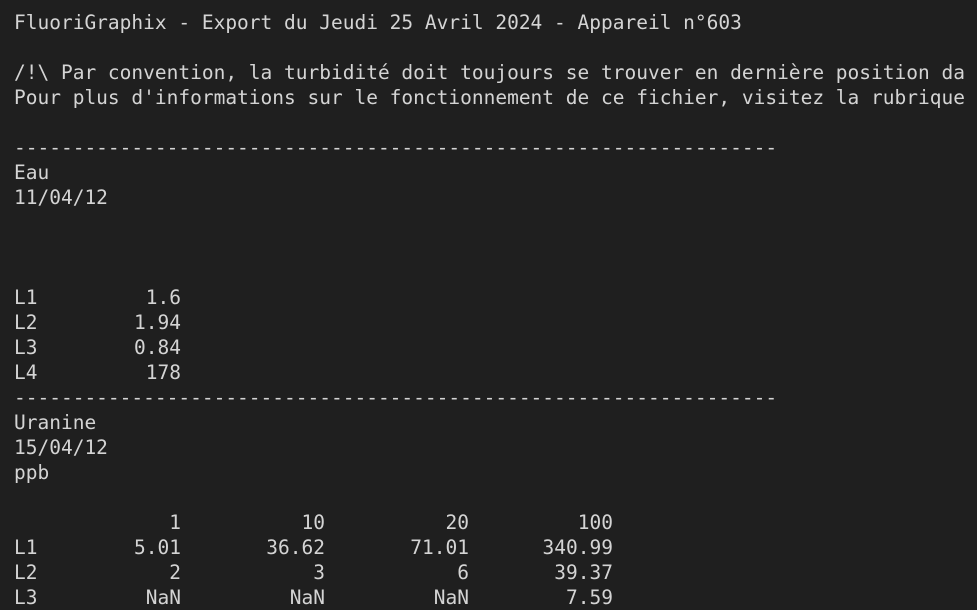  What do you see at coordinates (32, 172) in the screenshot?
I see `section-name: Eau` at bounding box center [32, 172].